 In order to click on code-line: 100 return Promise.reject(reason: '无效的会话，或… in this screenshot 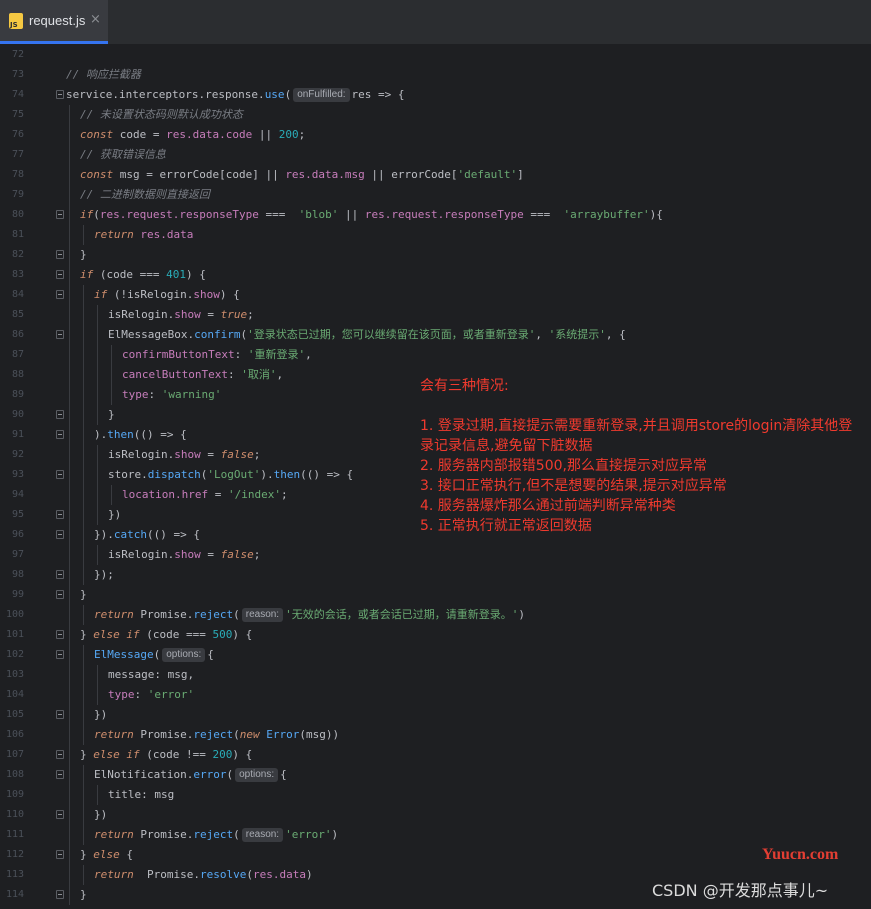, I will do `click(435, 615)`.